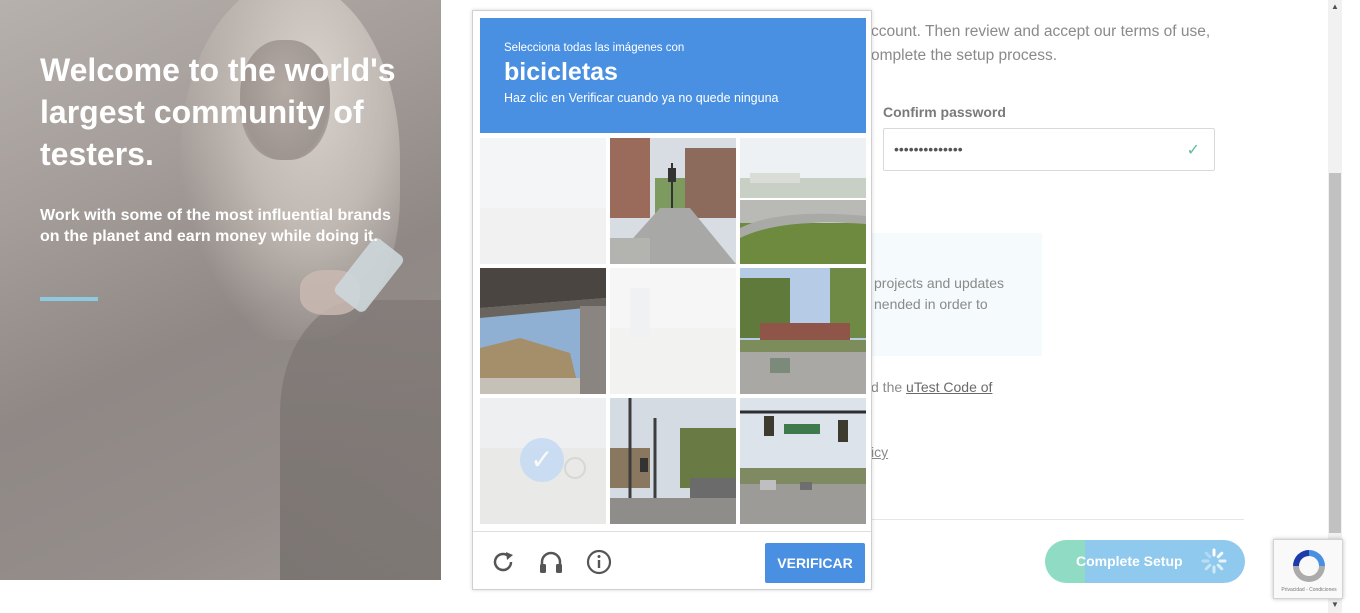 The height and width of the screenshot is (613, 1360). What do you see at coordinates (959, 294) in the screenshot?
I see `newsletter-info-text: projects and updates nended in order to` at bounding box center [959, 294].